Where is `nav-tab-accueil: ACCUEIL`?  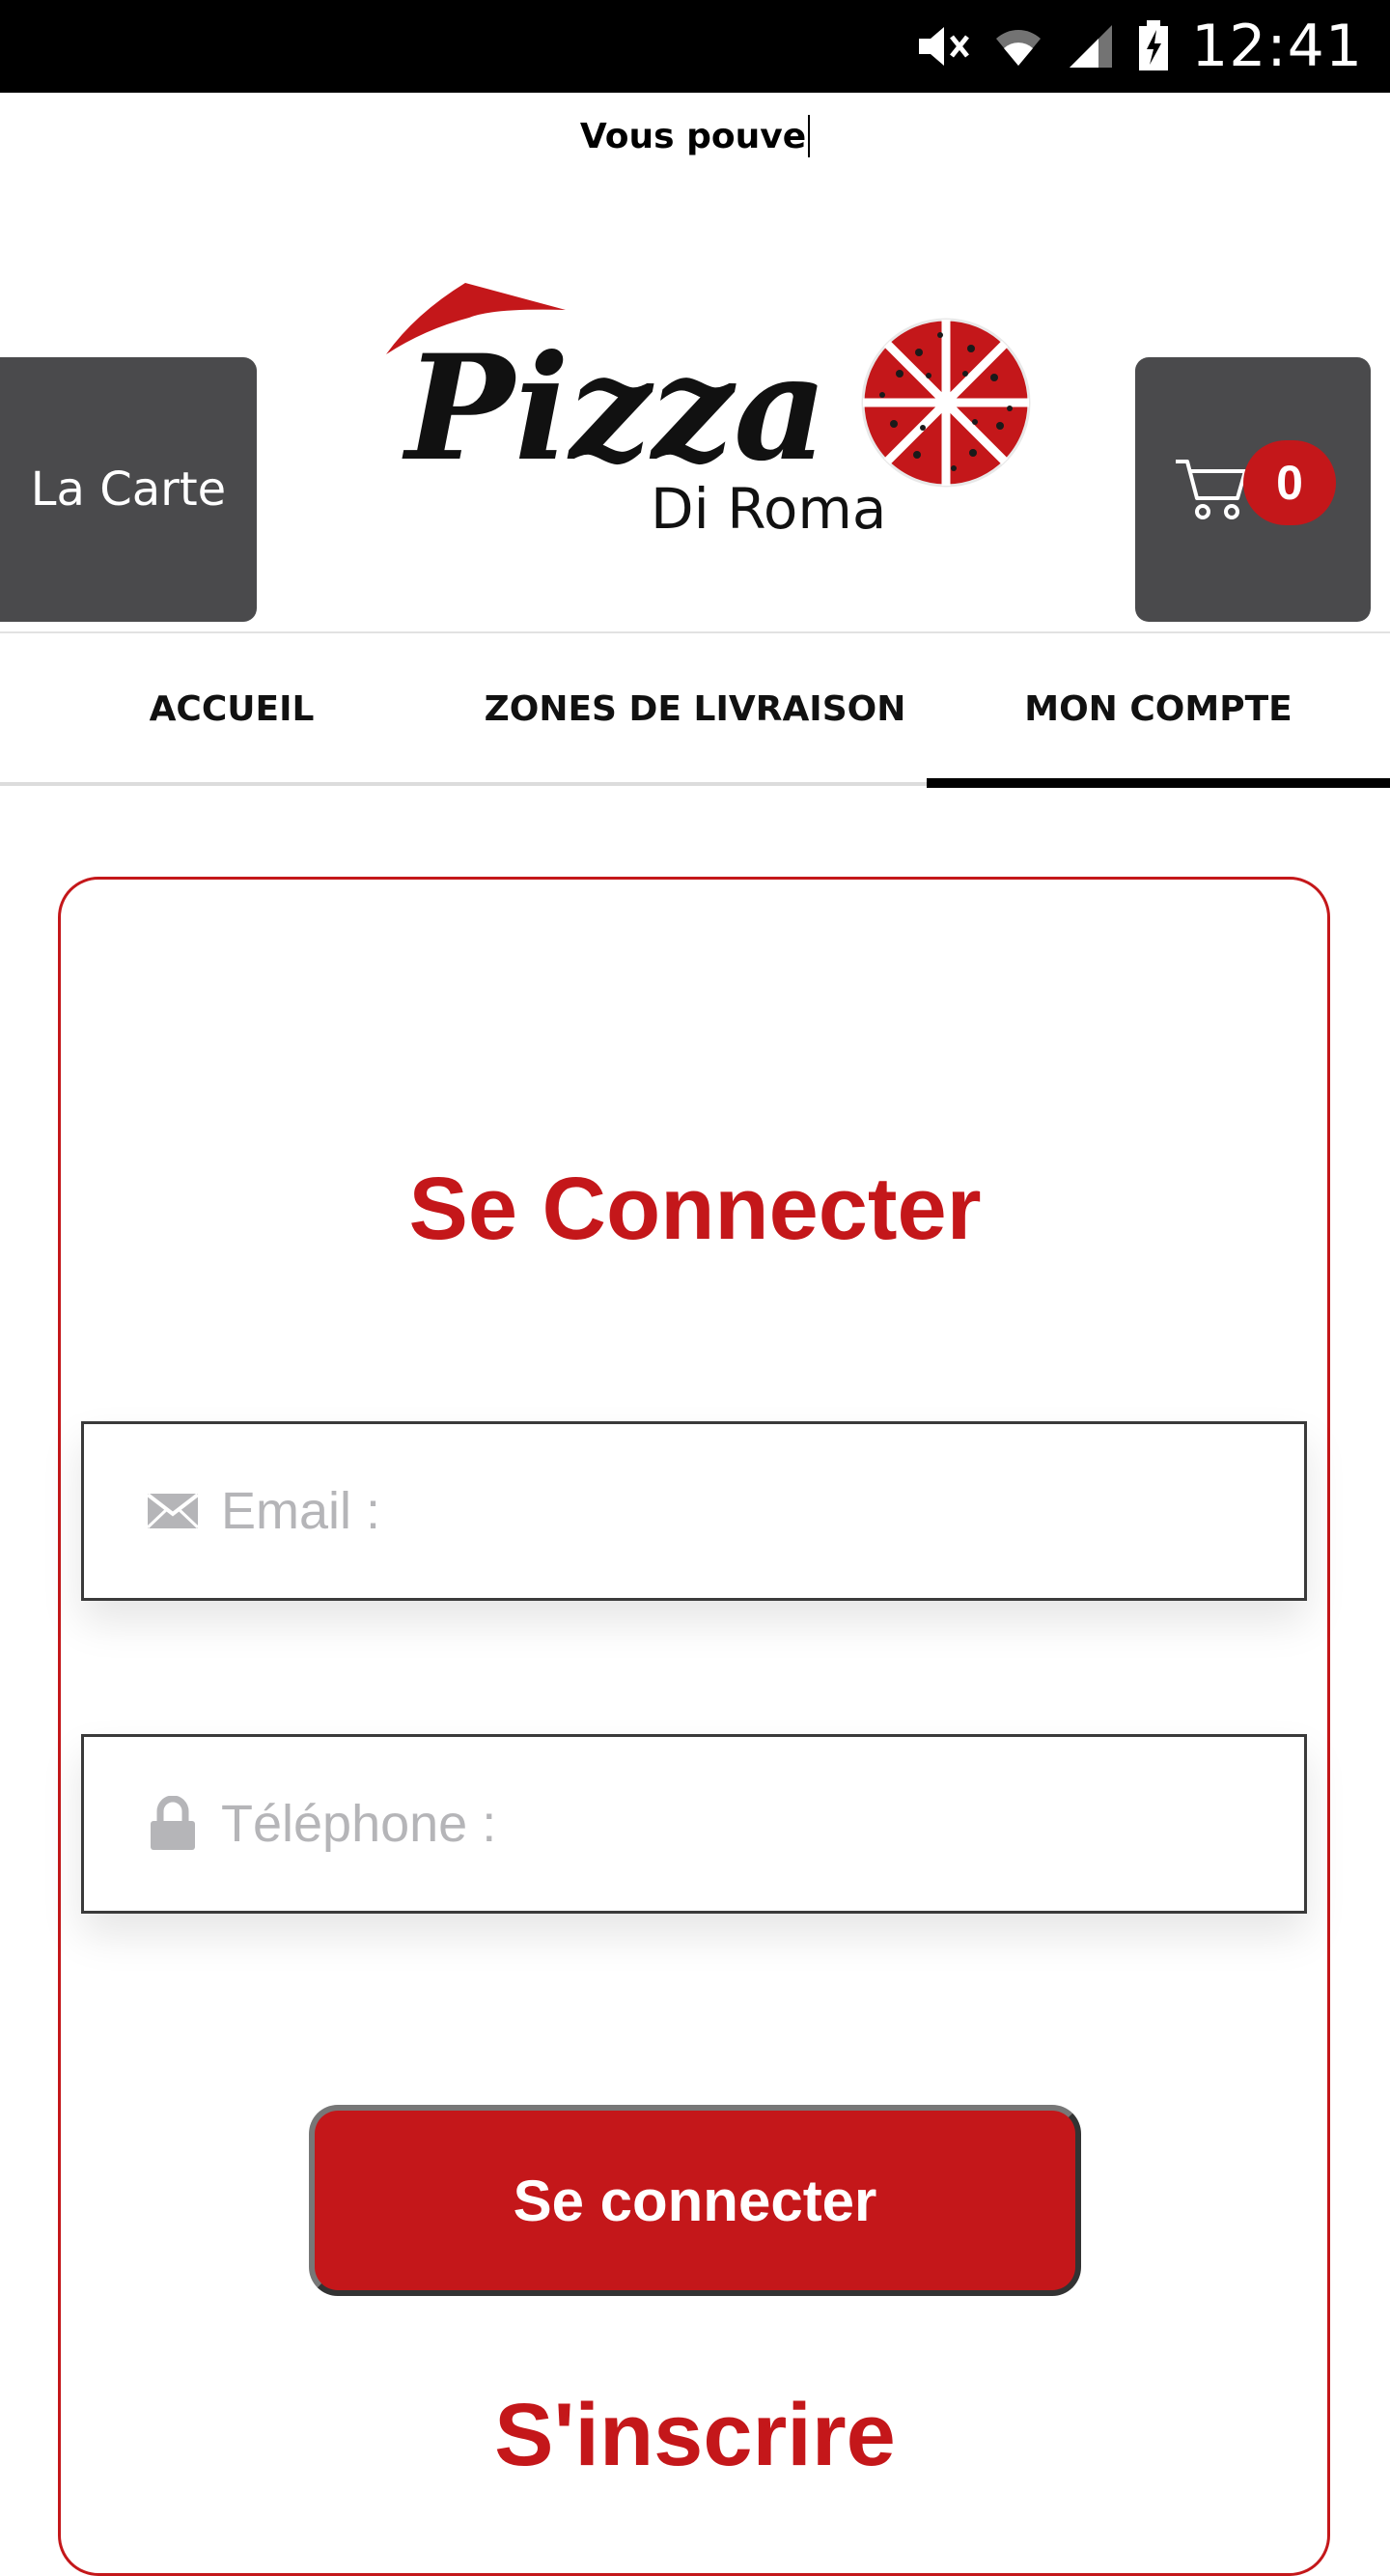 nav-tab-accueil: ACCUEIL is located at coordinates (231, 708).